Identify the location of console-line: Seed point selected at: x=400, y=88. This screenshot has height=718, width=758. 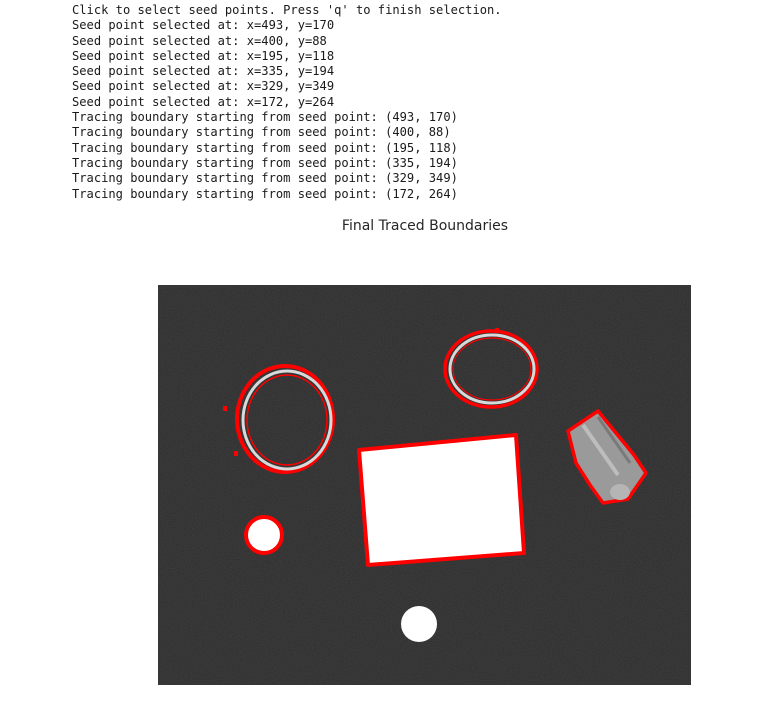
(199, 40).